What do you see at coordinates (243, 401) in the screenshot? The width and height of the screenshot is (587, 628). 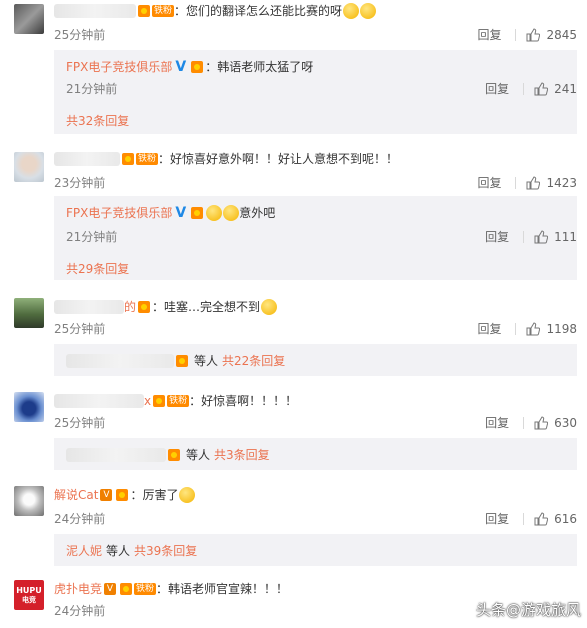 I see `comment-text: ：好惊喜啊！！！！` at bounding box center [243, 401].